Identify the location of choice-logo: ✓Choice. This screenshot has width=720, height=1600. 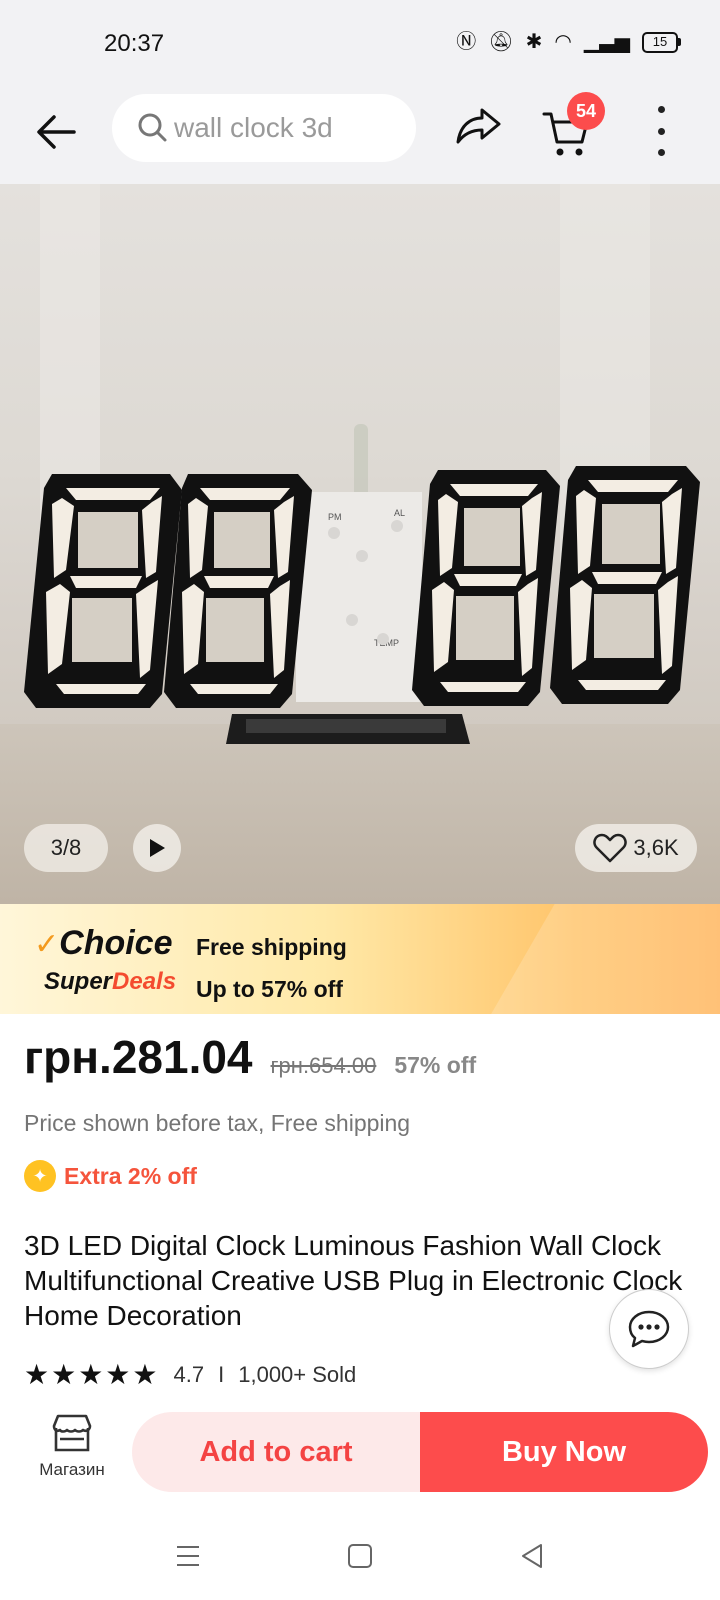
(103, 943).